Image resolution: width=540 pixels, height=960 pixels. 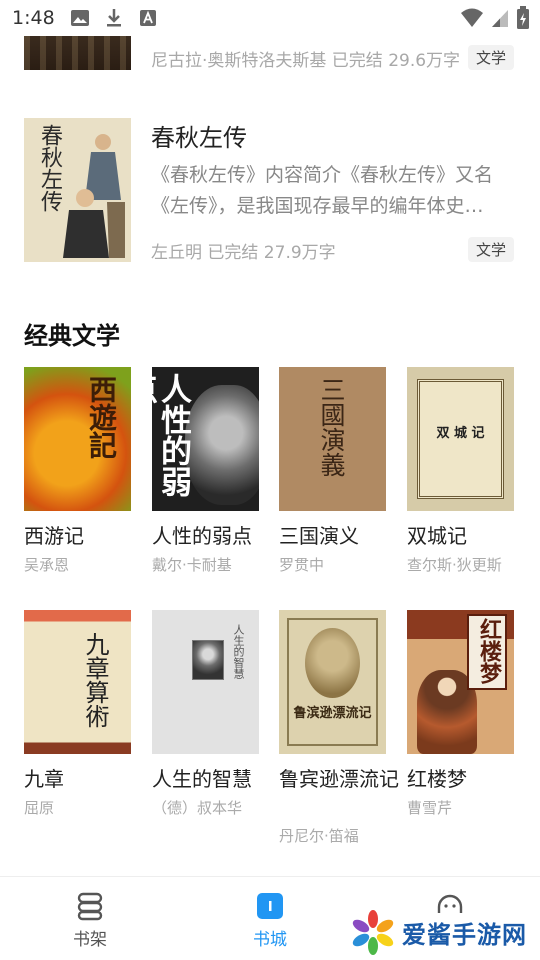 What do you see at coordinates (90, 940) in the screenshot?
I see `nav-label: 书架` at bounding box center [90, 940].